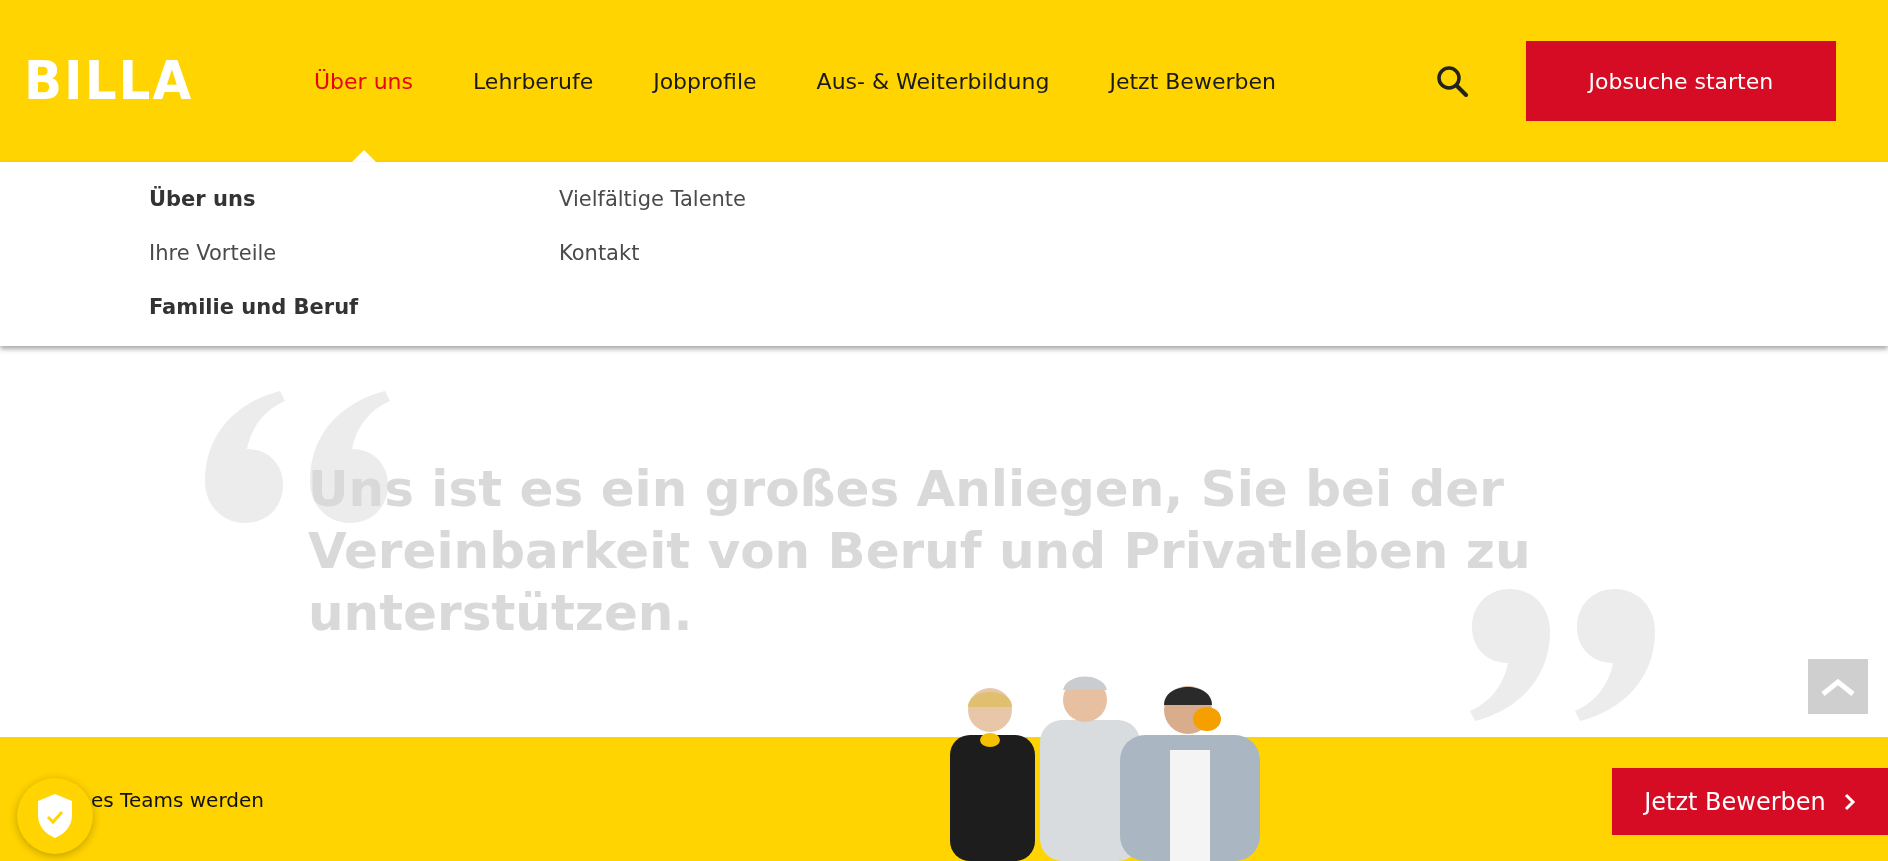 This screenshot has width=1888, height=861. I want to click on chevron-icon, so click(1849, 801).